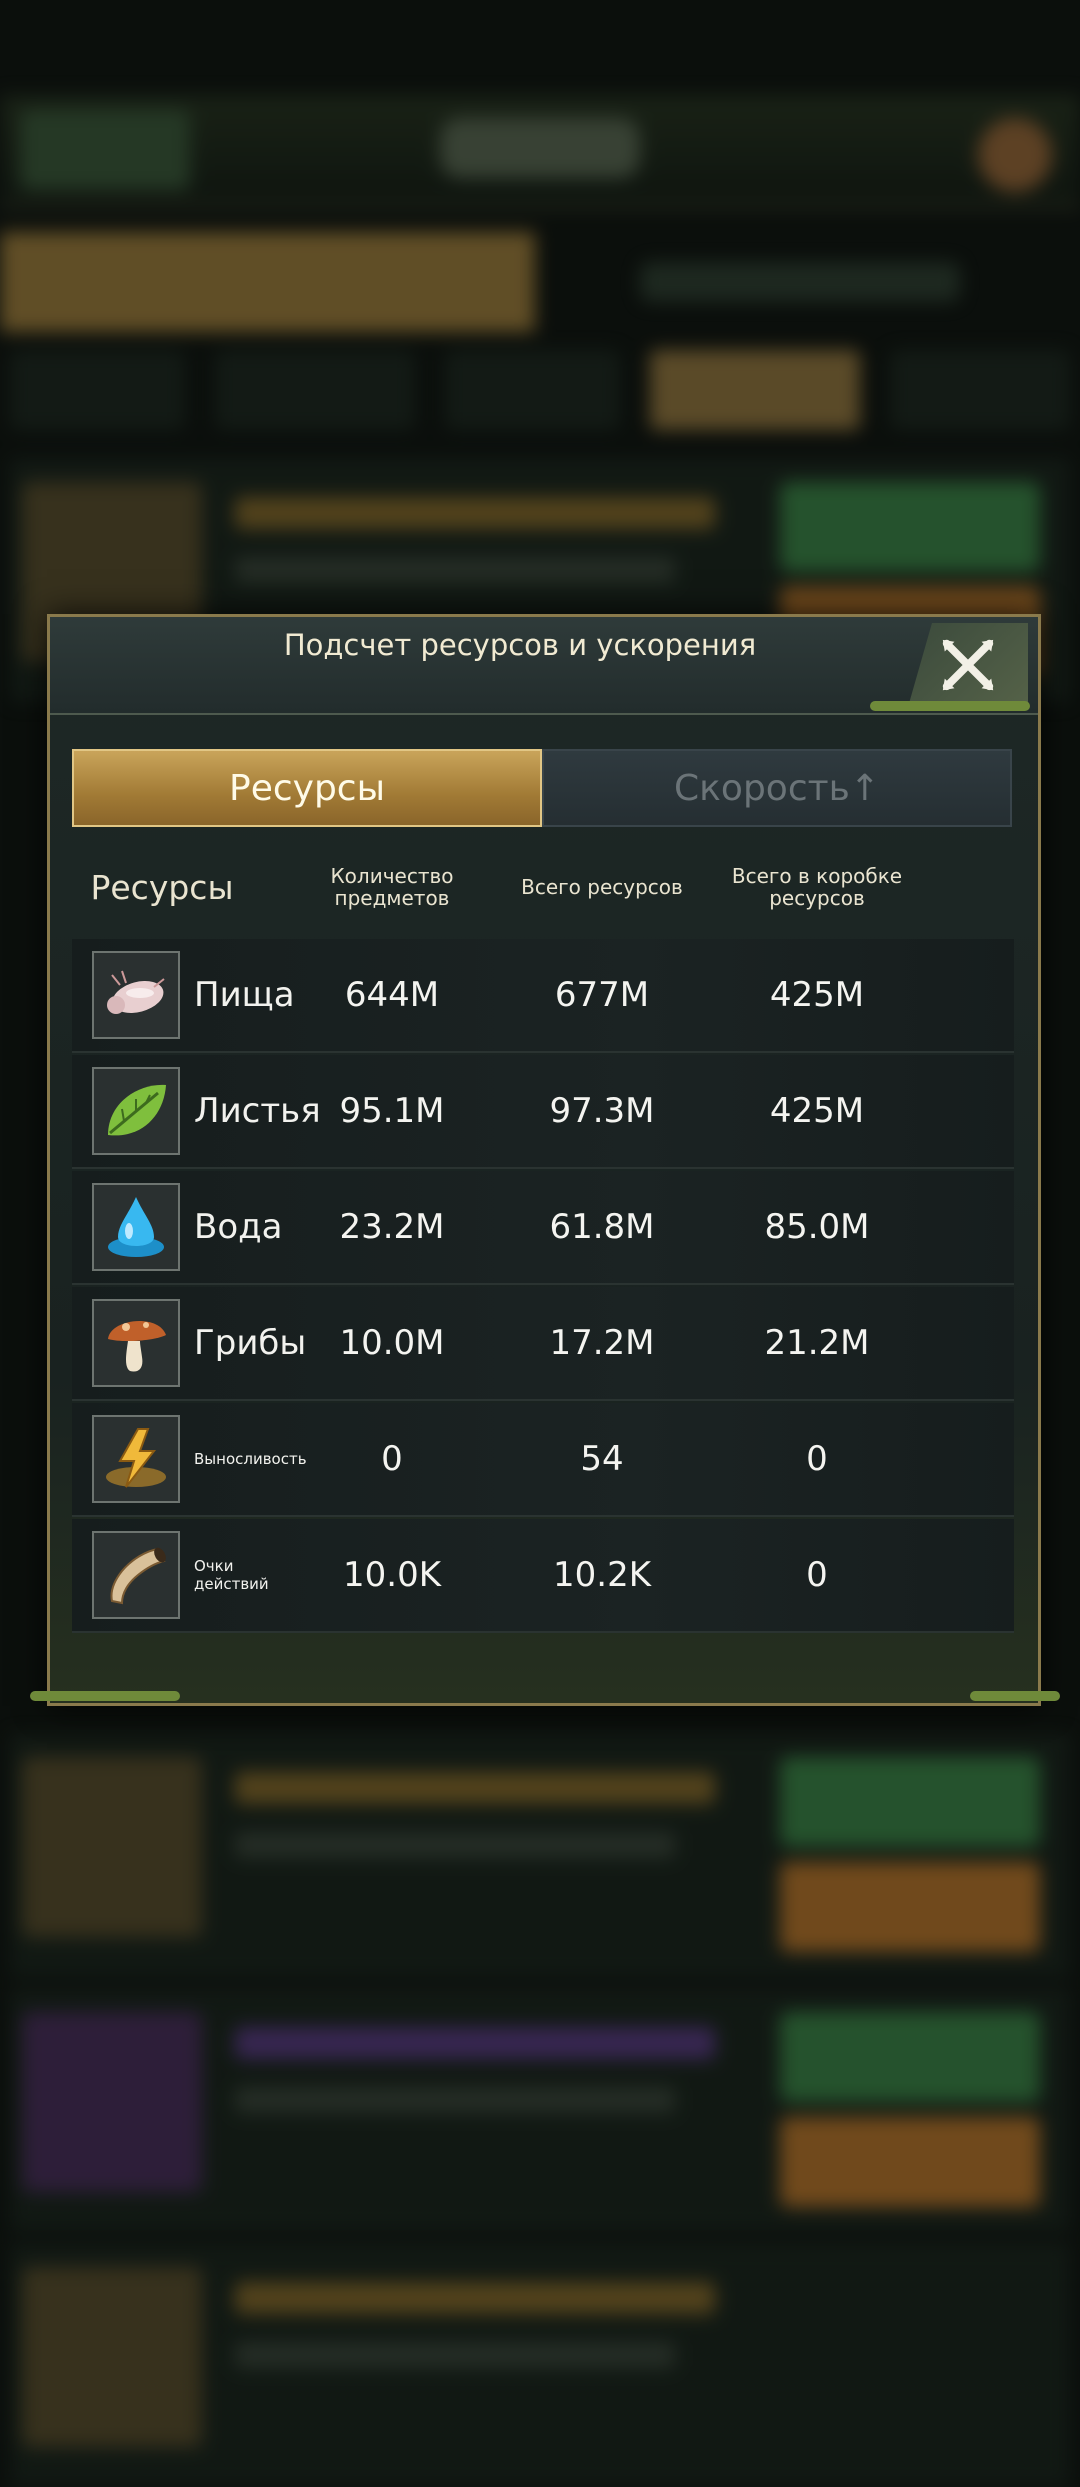  What do you see at coordinates (602, 1111) in the screenshot?
I see `total-resources: 97.3M` at bounding box center [602, 1111].